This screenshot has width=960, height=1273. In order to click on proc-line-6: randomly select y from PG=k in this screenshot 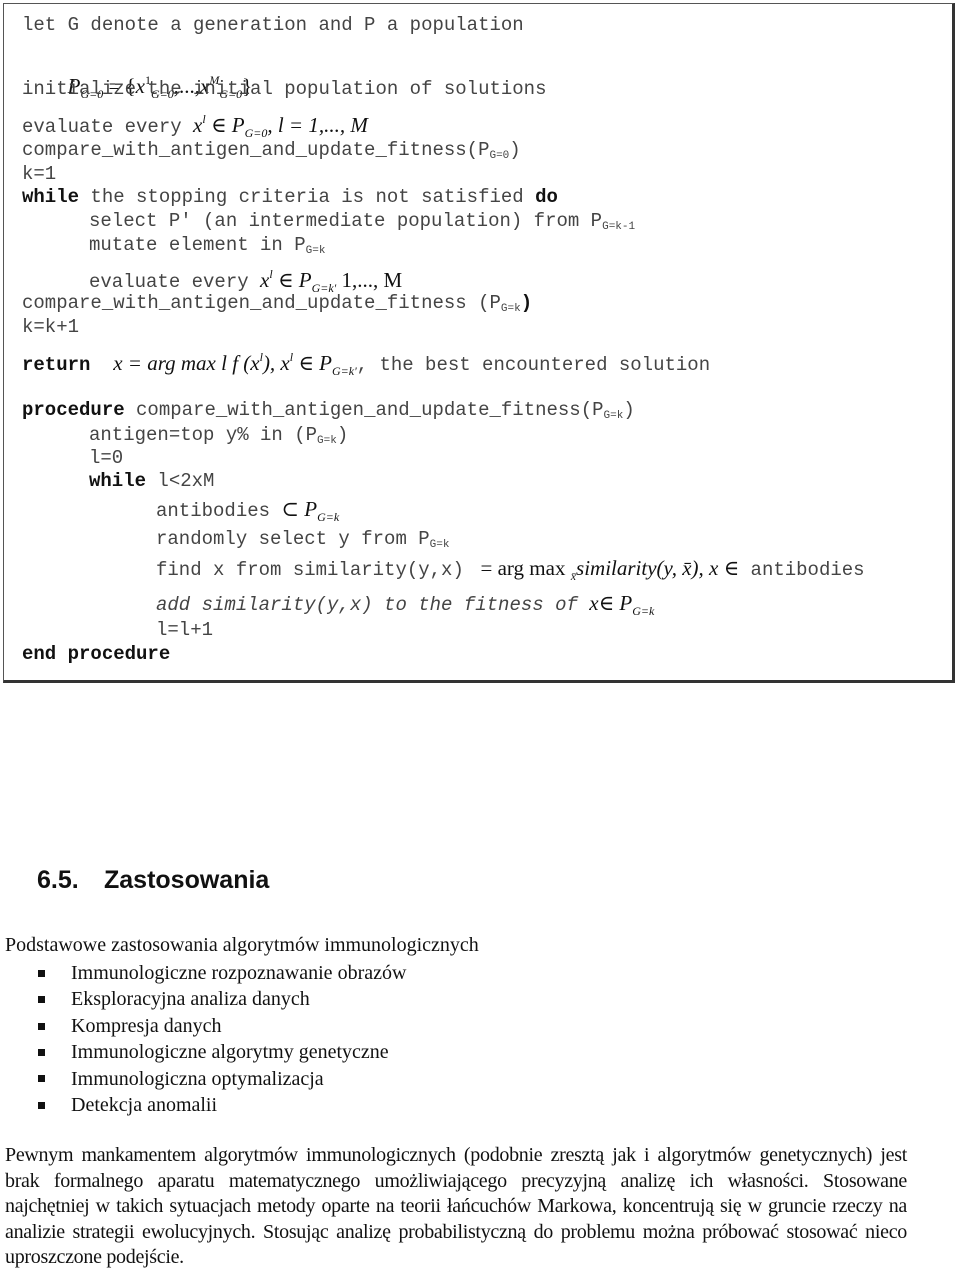, I will do `click(303, 539)`.